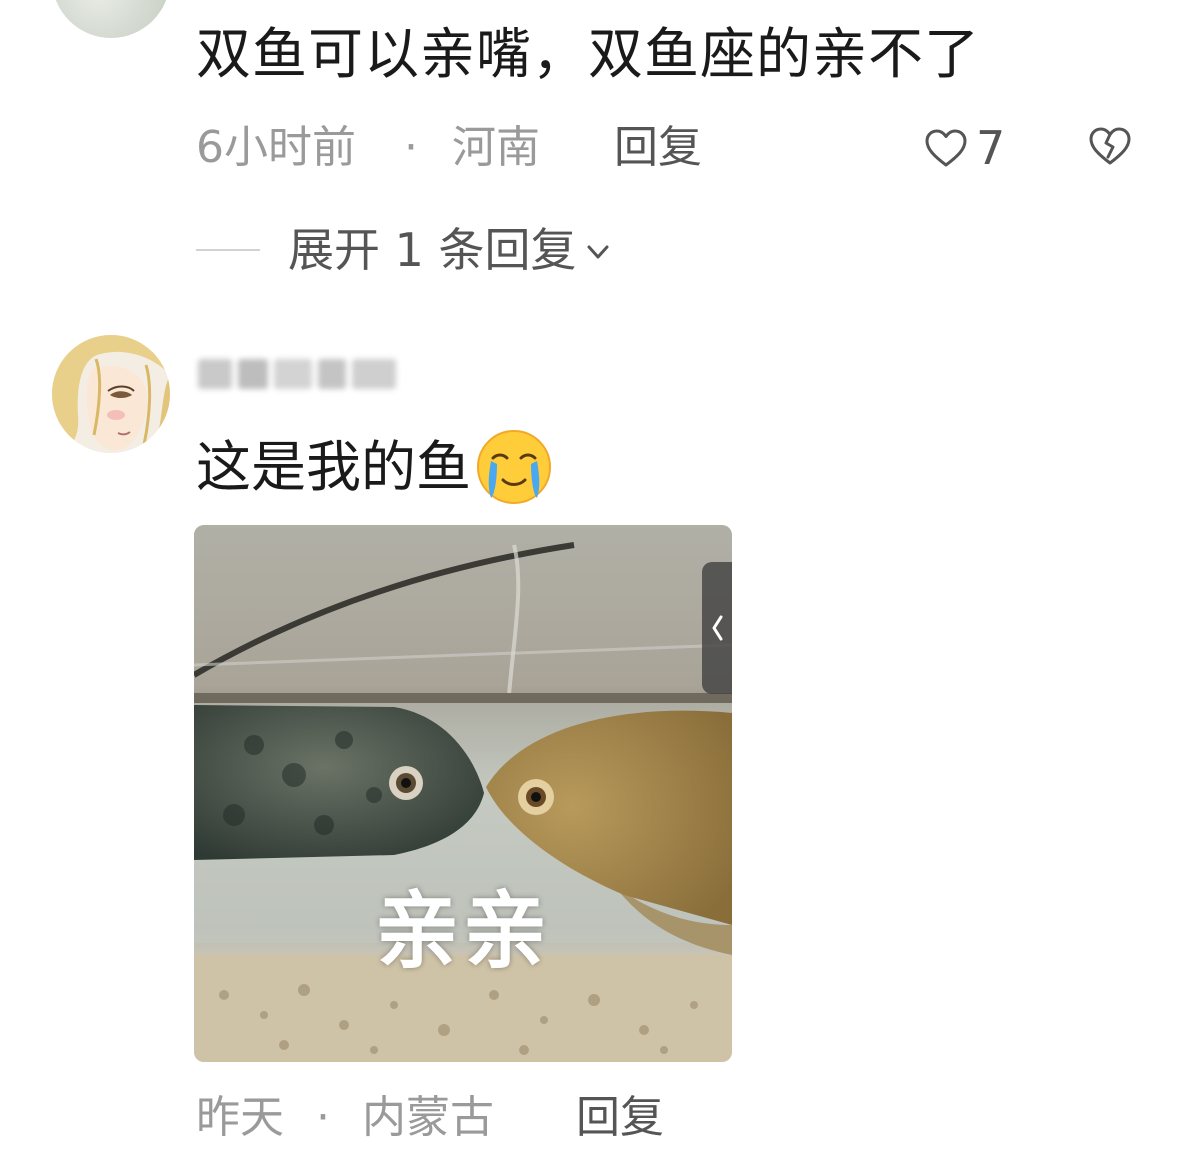 The width and height of the screenshot is (1200, 1157). I want to click on broken-heart-icon, so click(1110, 146).